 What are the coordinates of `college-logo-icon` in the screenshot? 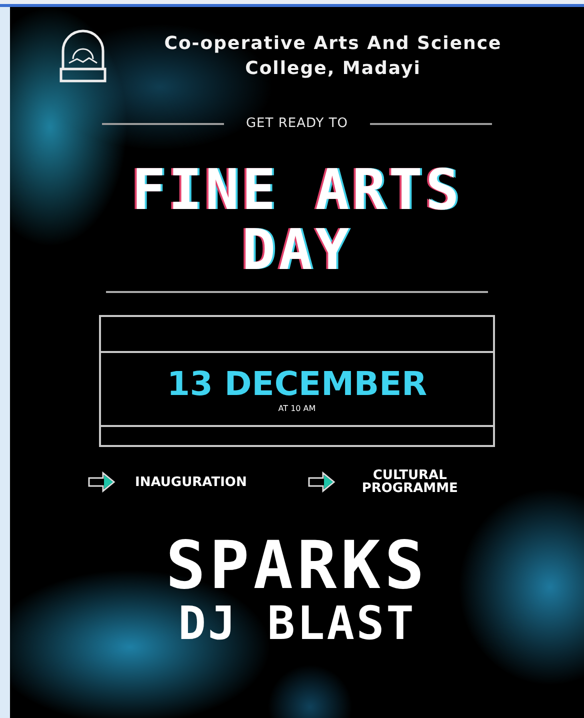 It's located at (83, 56).